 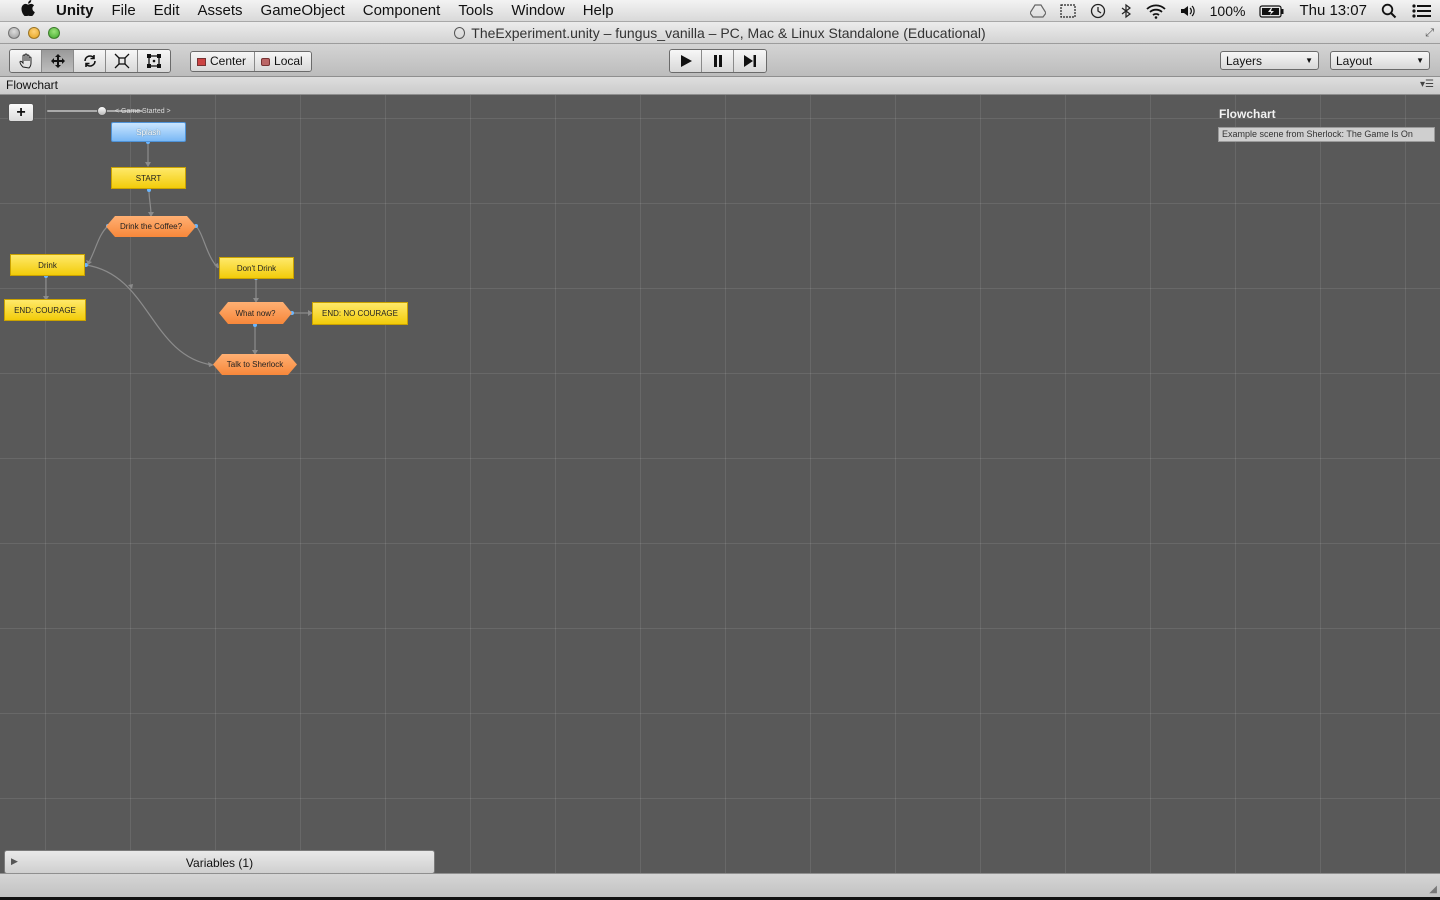 I want to click on flowchart-name: Flowchart, so click(x=1247, y=114).